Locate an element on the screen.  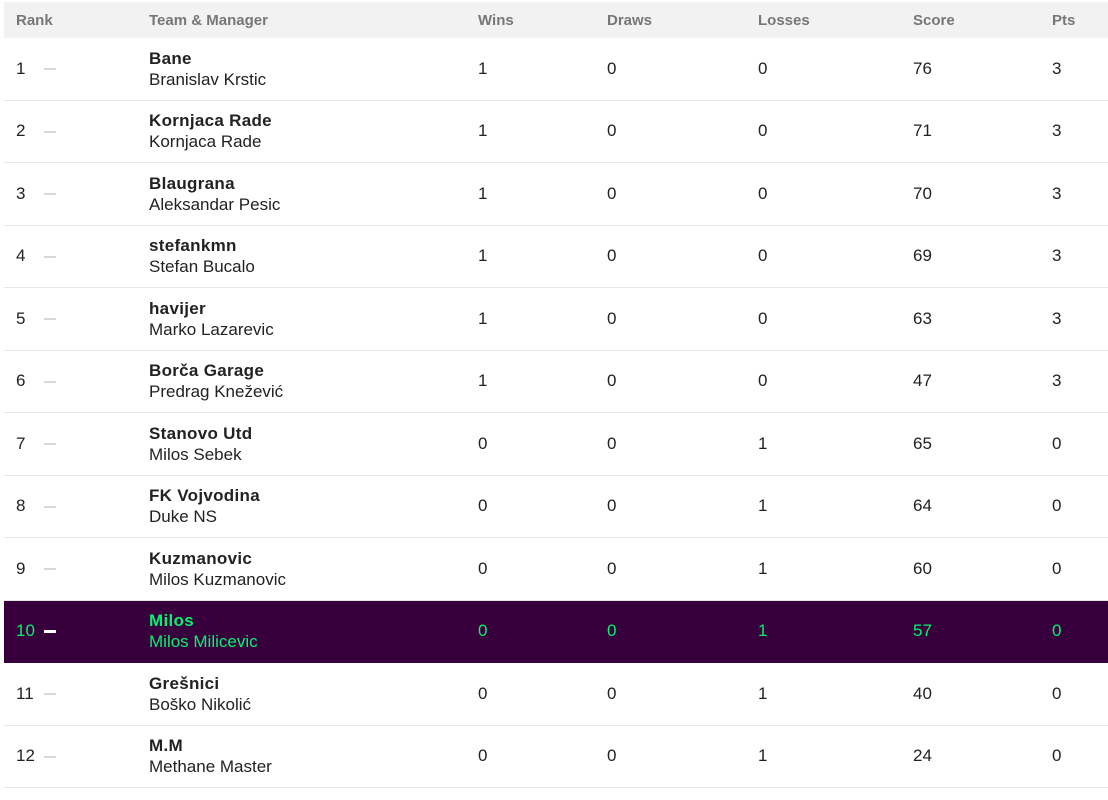
table-row: 10 Milos Milos Milicevic 0 0 1 57 0 is located at coordinates (556, 631).